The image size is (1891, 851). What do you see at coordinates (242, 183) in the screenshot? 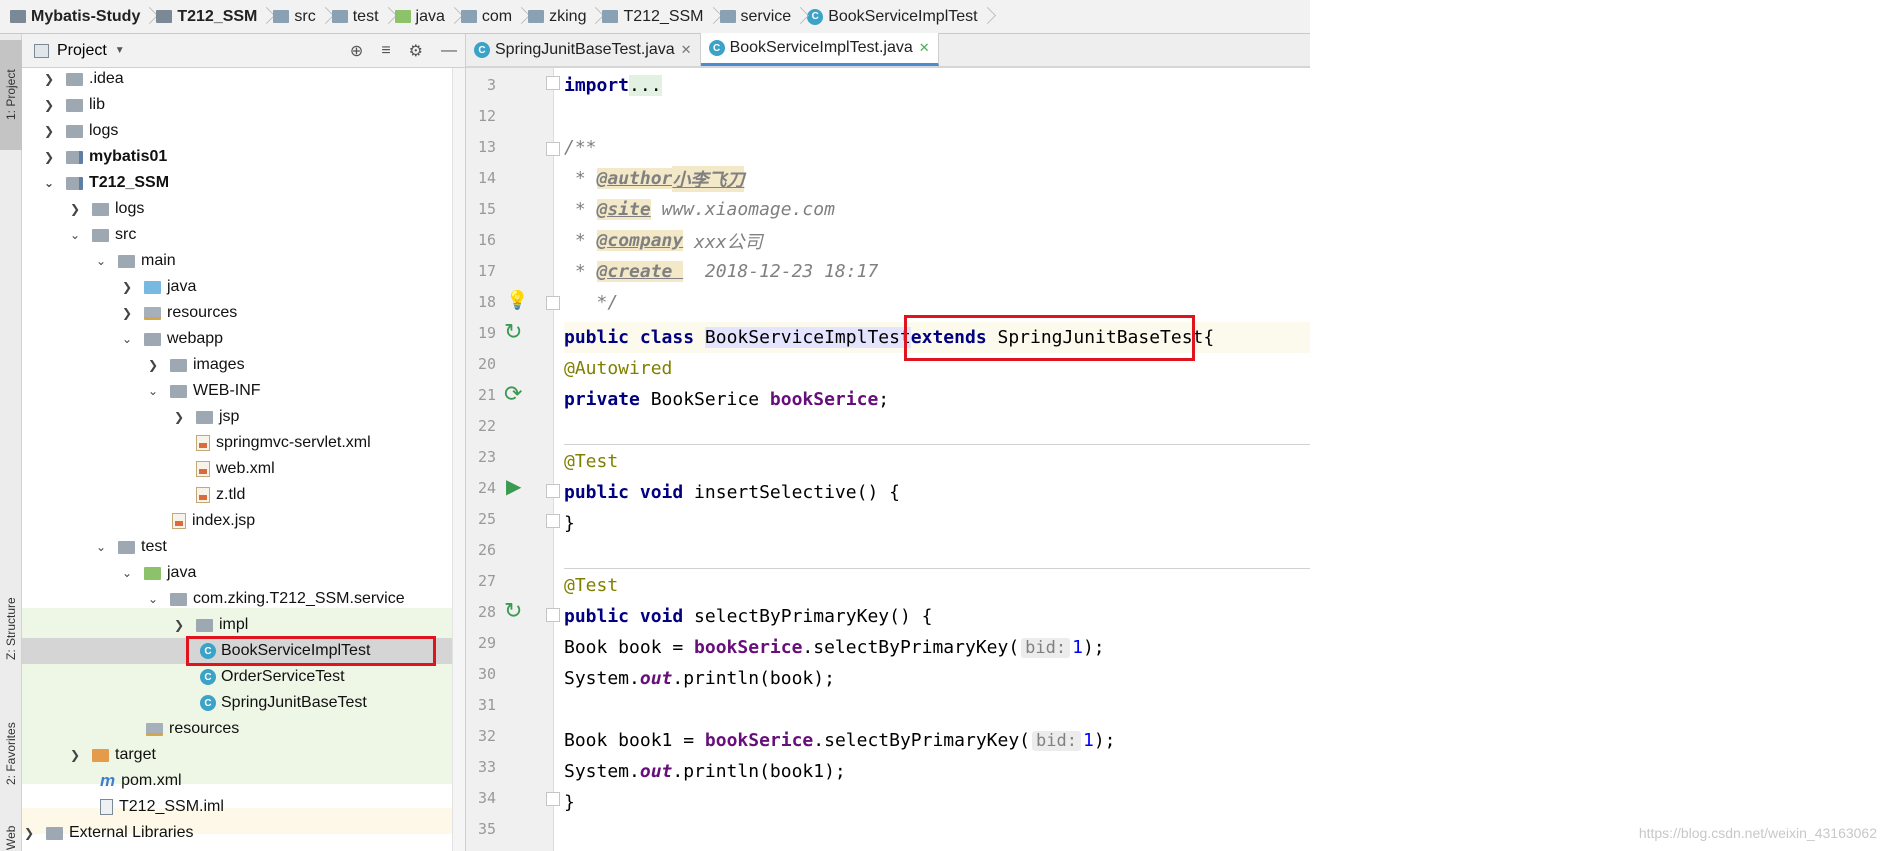
I see `tree-item: ⌄ T212_SSM` at bounding box center [242, 183].